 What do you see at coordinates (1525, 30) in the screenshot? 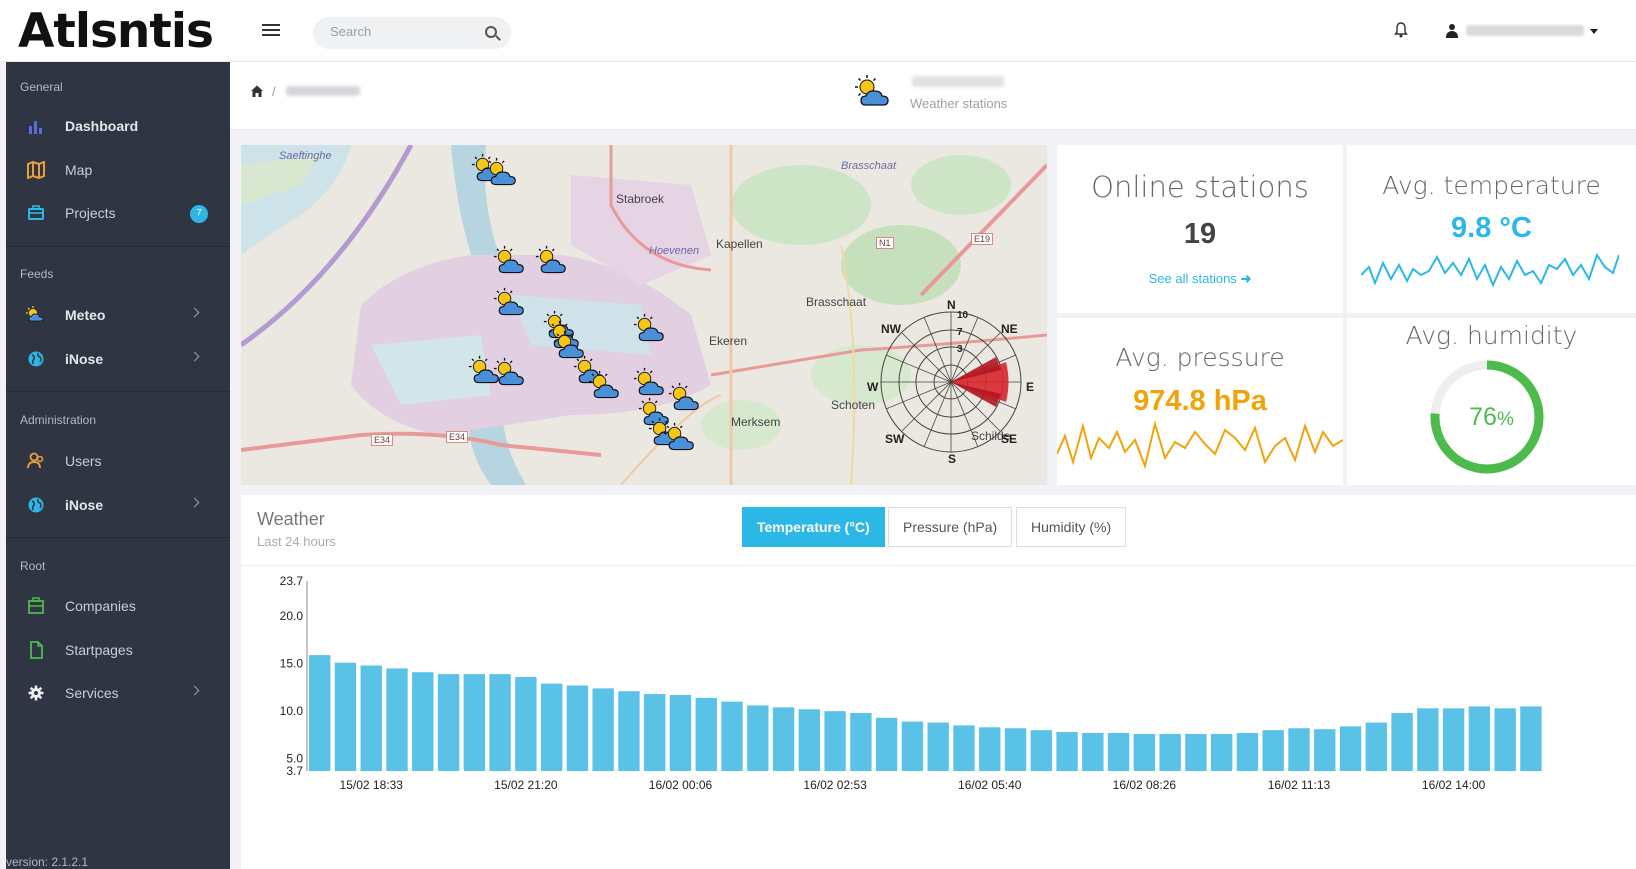
I see `user-name-redacted` at bounding box center [1525, 30].